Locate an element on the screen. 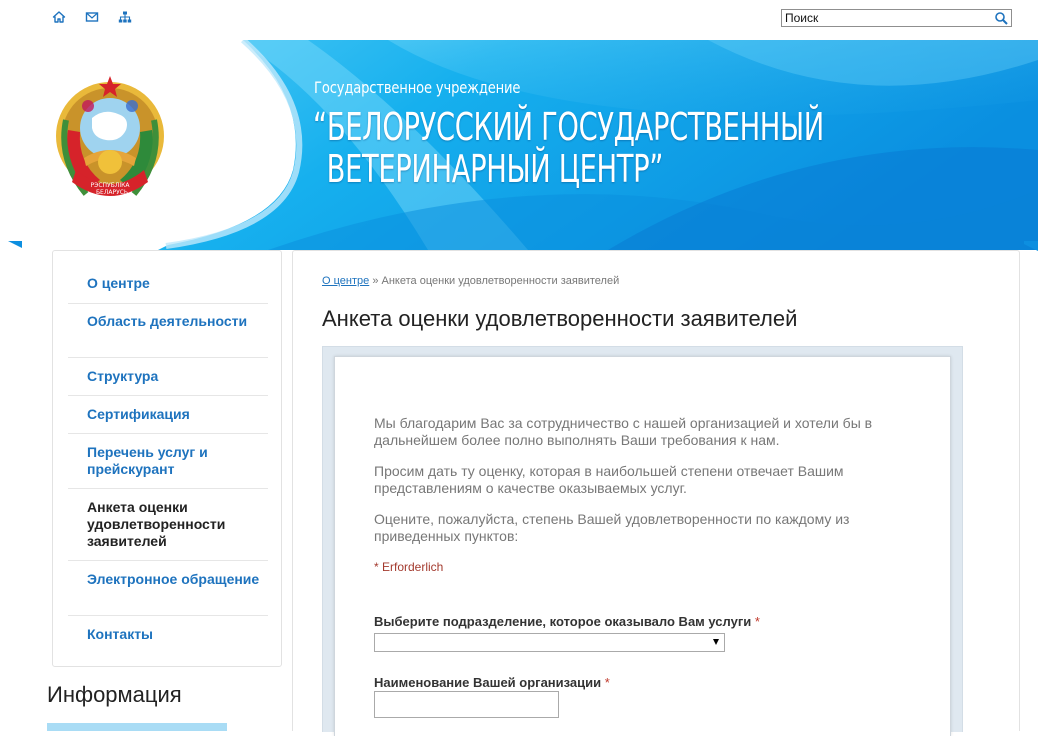  organization-field-label: Наименование Вашей организации * is located at coordinates (492, 682).